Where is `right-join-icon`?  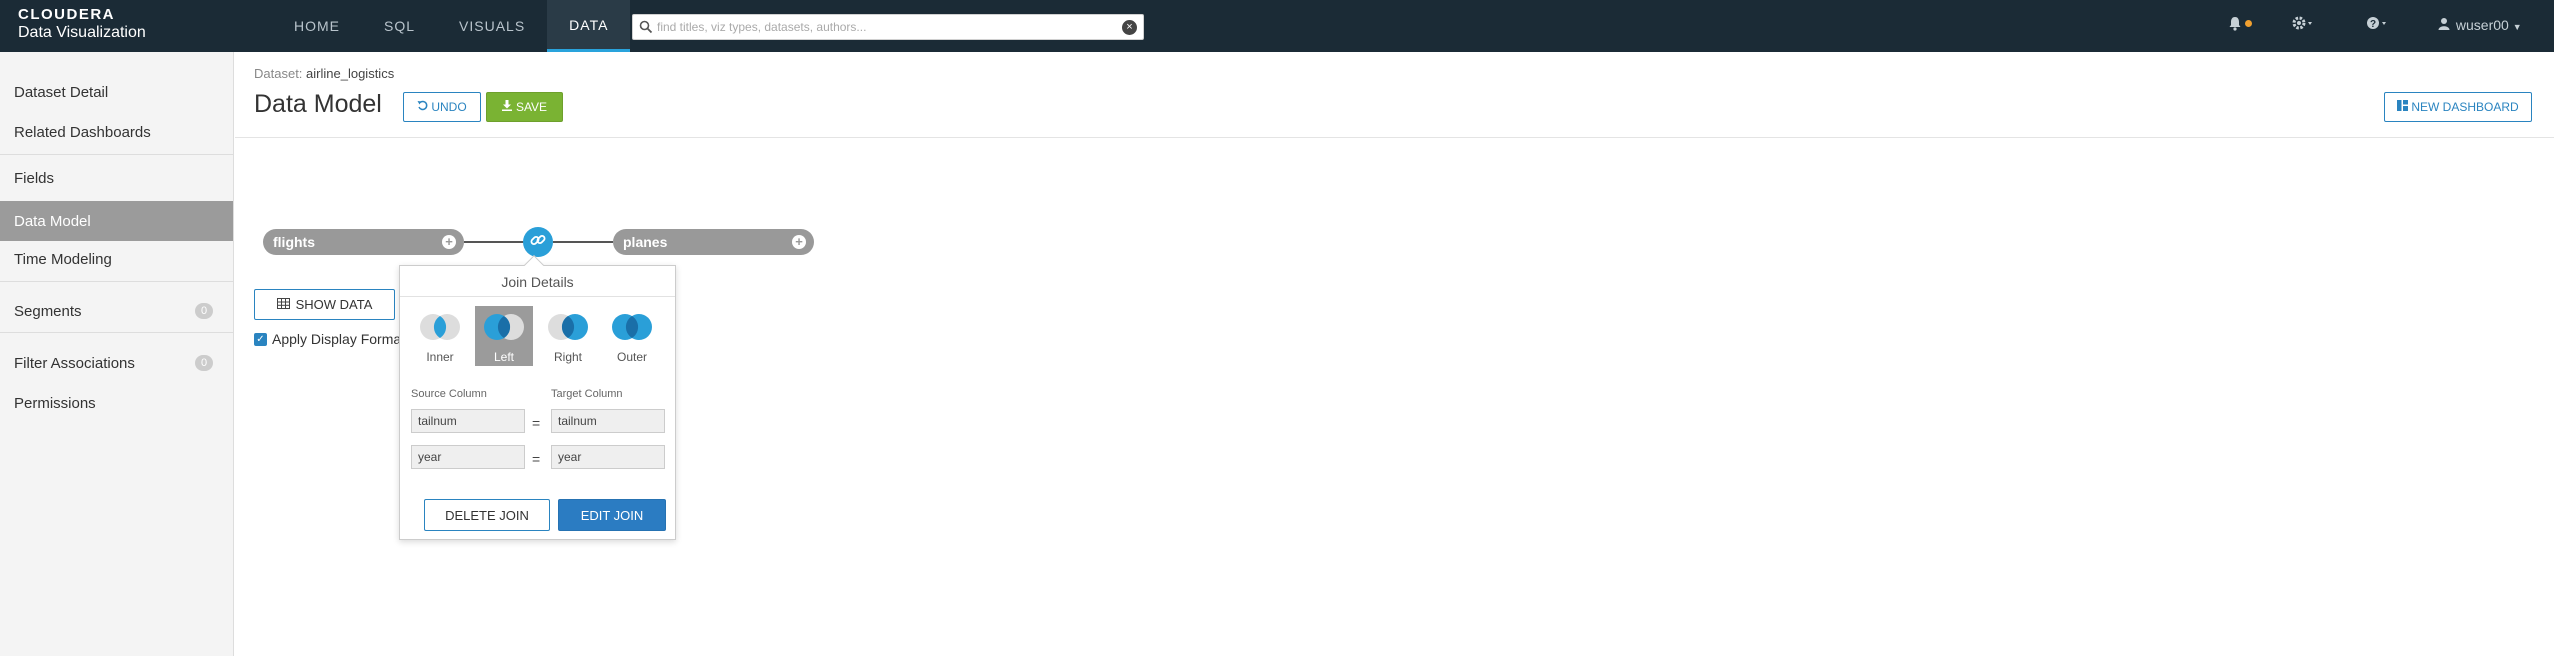
right-join-icon is located at coordinates (568, 327).